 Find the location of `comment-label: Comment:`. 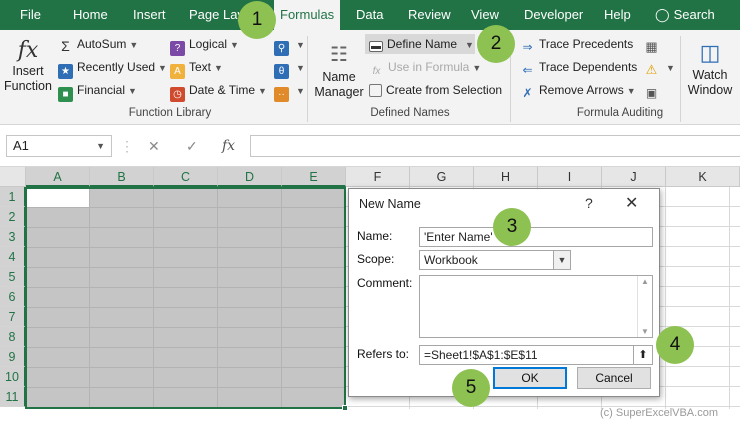

comment-label: Comment: is located at coordinates (385, 283).